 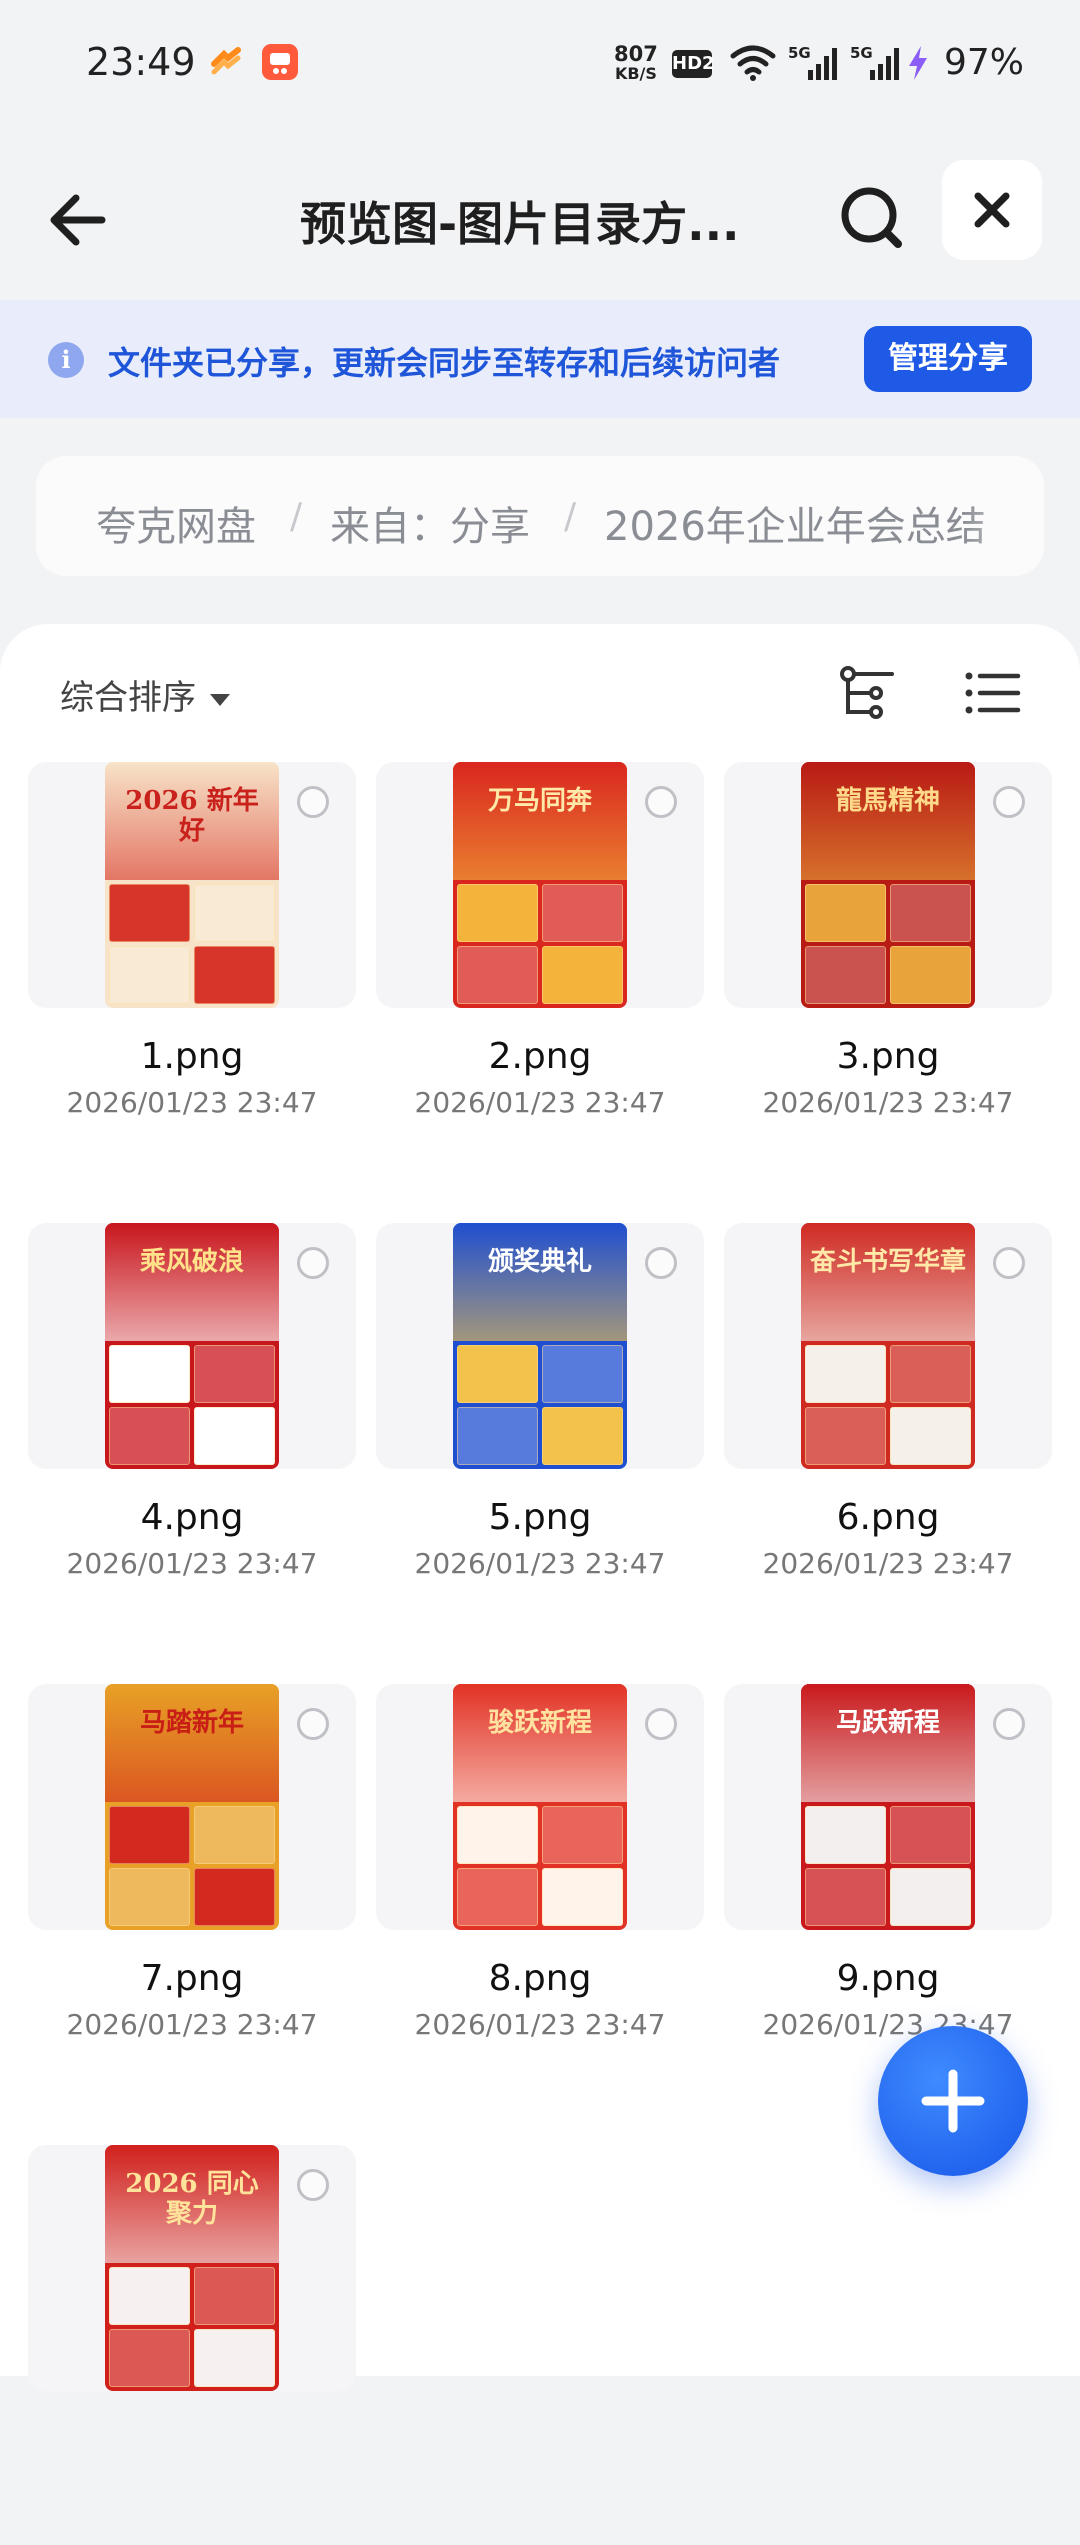 What do you see at coordinates (192, 1743) in the screenshot?
I see `thumbnail-cover: 马踏新年` at bounding box center [192, 1743].